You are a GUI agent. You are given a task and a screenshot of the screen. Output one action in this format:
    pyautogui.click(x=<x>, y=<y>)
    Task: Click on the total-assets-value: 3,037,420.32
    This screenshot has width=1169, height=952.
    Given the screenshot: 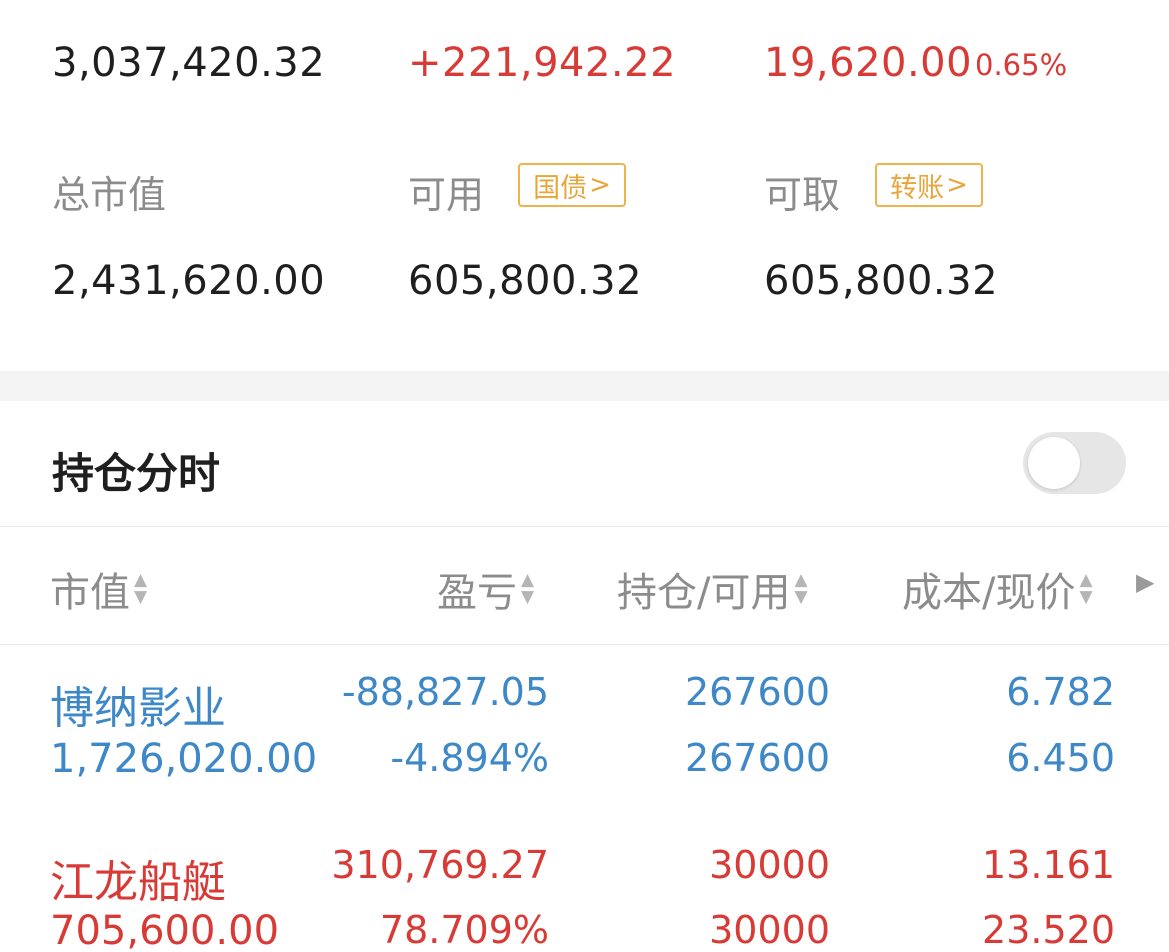 What is the action you would take?
    pyautogui.click(x=189, y=63)
    